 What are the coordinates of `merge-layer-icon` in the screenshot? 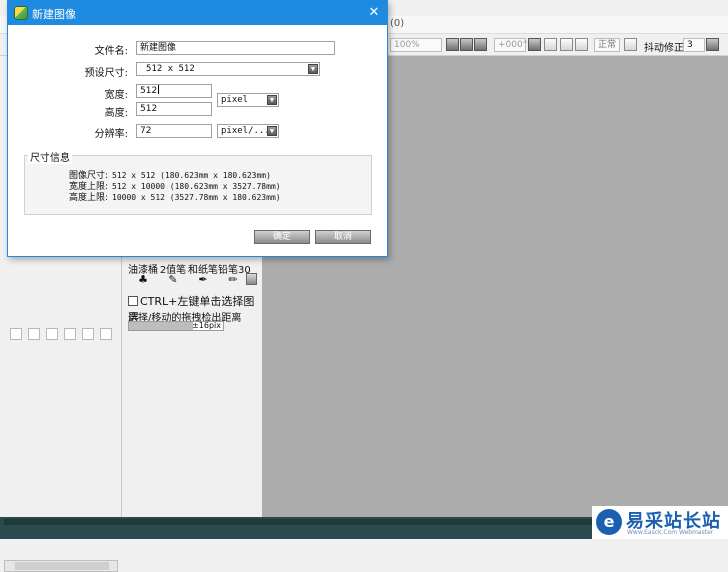 It's located at (88, 334).